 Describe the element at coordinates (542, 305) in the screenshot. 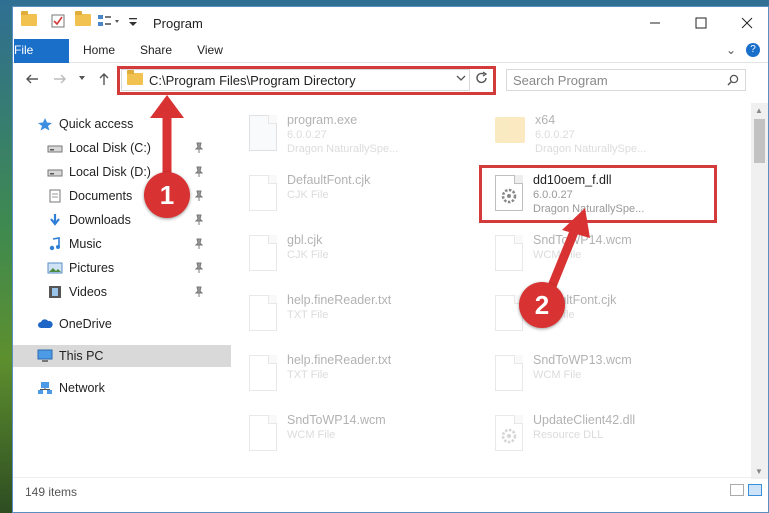

I see `step-badge-2: 2` at that location.